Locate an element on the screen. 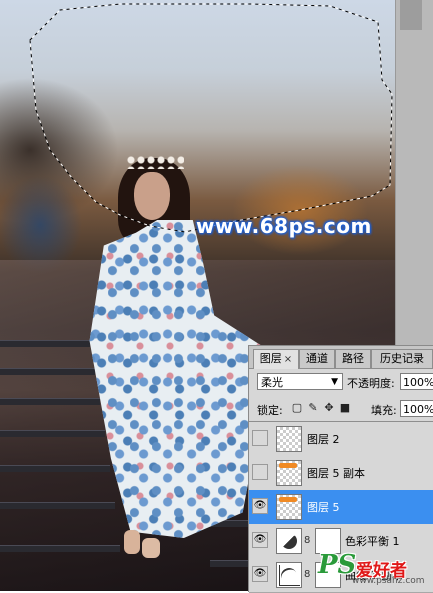 The height and width of the screenshot is (593, 433). opacity-label: 不透明度: is located at coordinates (371, 383).